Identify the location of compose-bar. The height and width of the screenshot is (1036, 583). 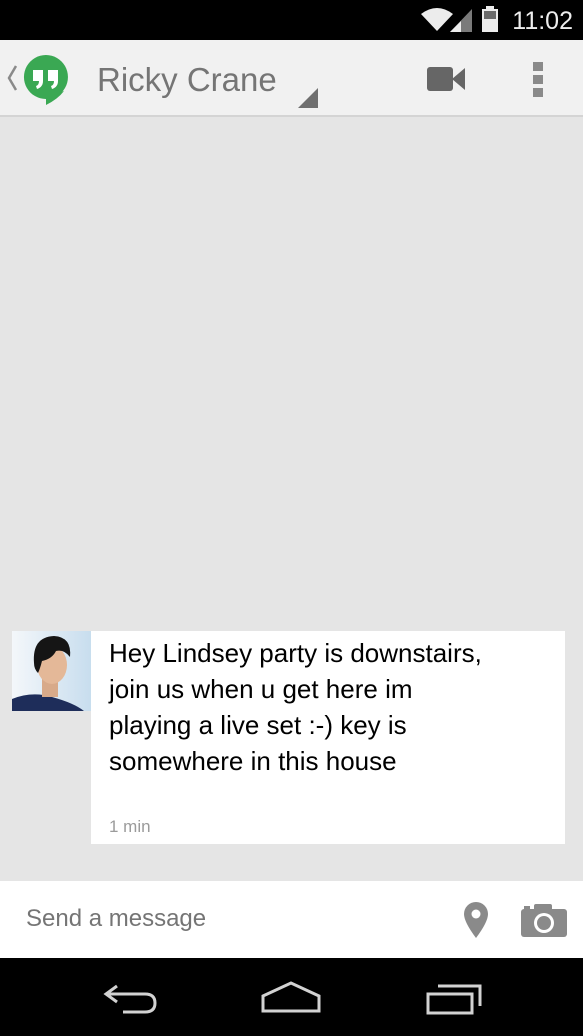
(291, 919).